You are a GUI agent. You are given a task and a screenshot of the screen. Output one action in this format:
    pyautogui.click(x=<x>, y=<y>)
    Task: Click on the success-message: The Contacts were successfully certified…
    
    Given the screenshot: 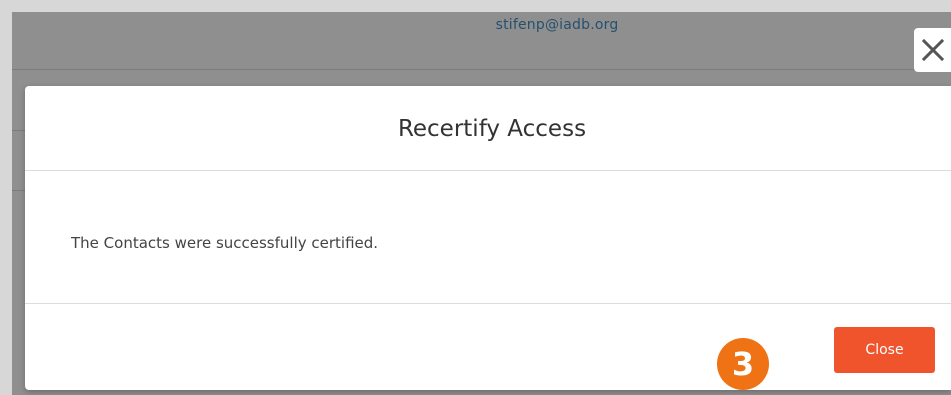 What is the action you would take?
    pyautogui.click(x=225, y=243)
    